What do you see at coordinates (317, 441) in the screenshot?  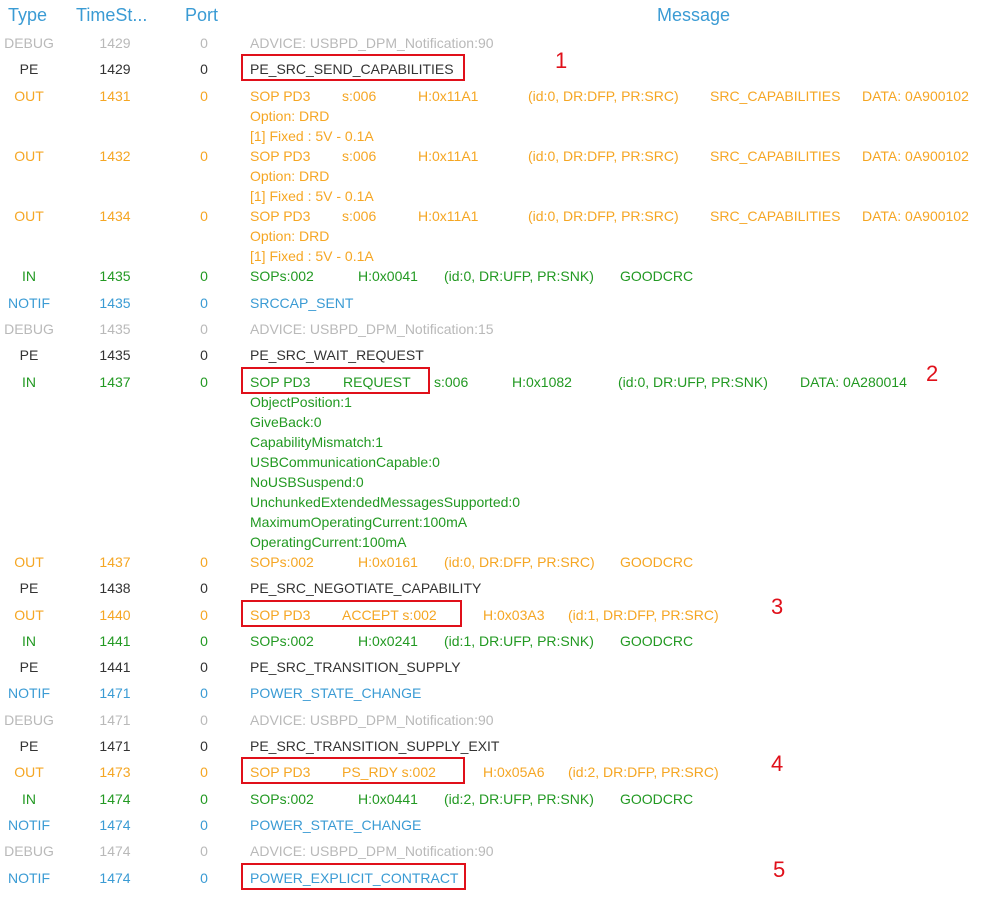 I see `detail-line: CapabilityMismatch:1` at bounding box center [317, 441].